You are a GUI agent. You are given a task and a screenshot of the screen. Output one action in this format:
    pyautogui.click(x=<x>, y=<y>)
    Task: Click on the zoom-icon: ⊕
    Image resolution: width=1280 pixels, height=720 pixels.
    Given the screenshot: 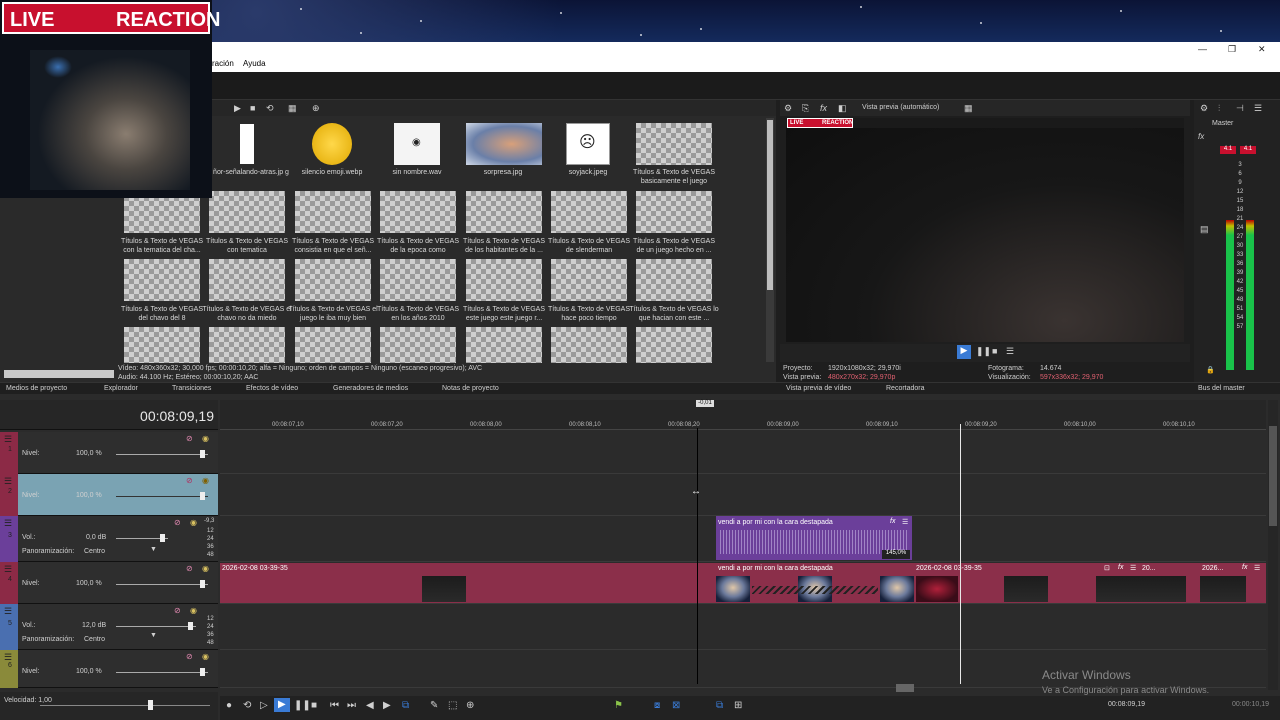 What is the action you would take?
    pyautogui.click(x=316, y=108)
    